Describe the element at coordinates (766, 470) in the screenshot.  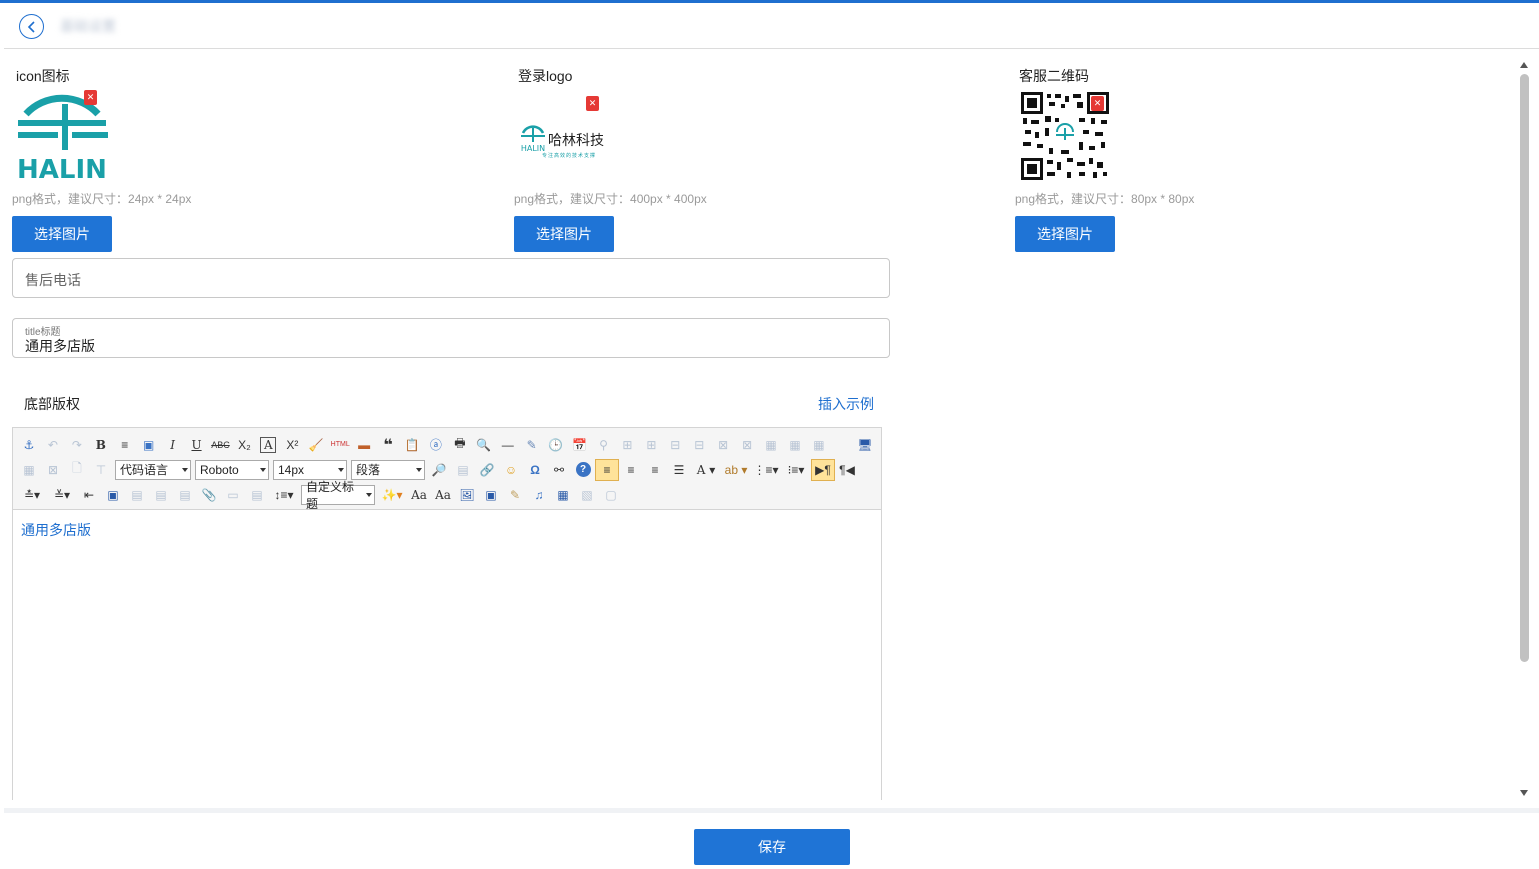
I see `ordered-list-icon: ⋮≡▾` at that location.